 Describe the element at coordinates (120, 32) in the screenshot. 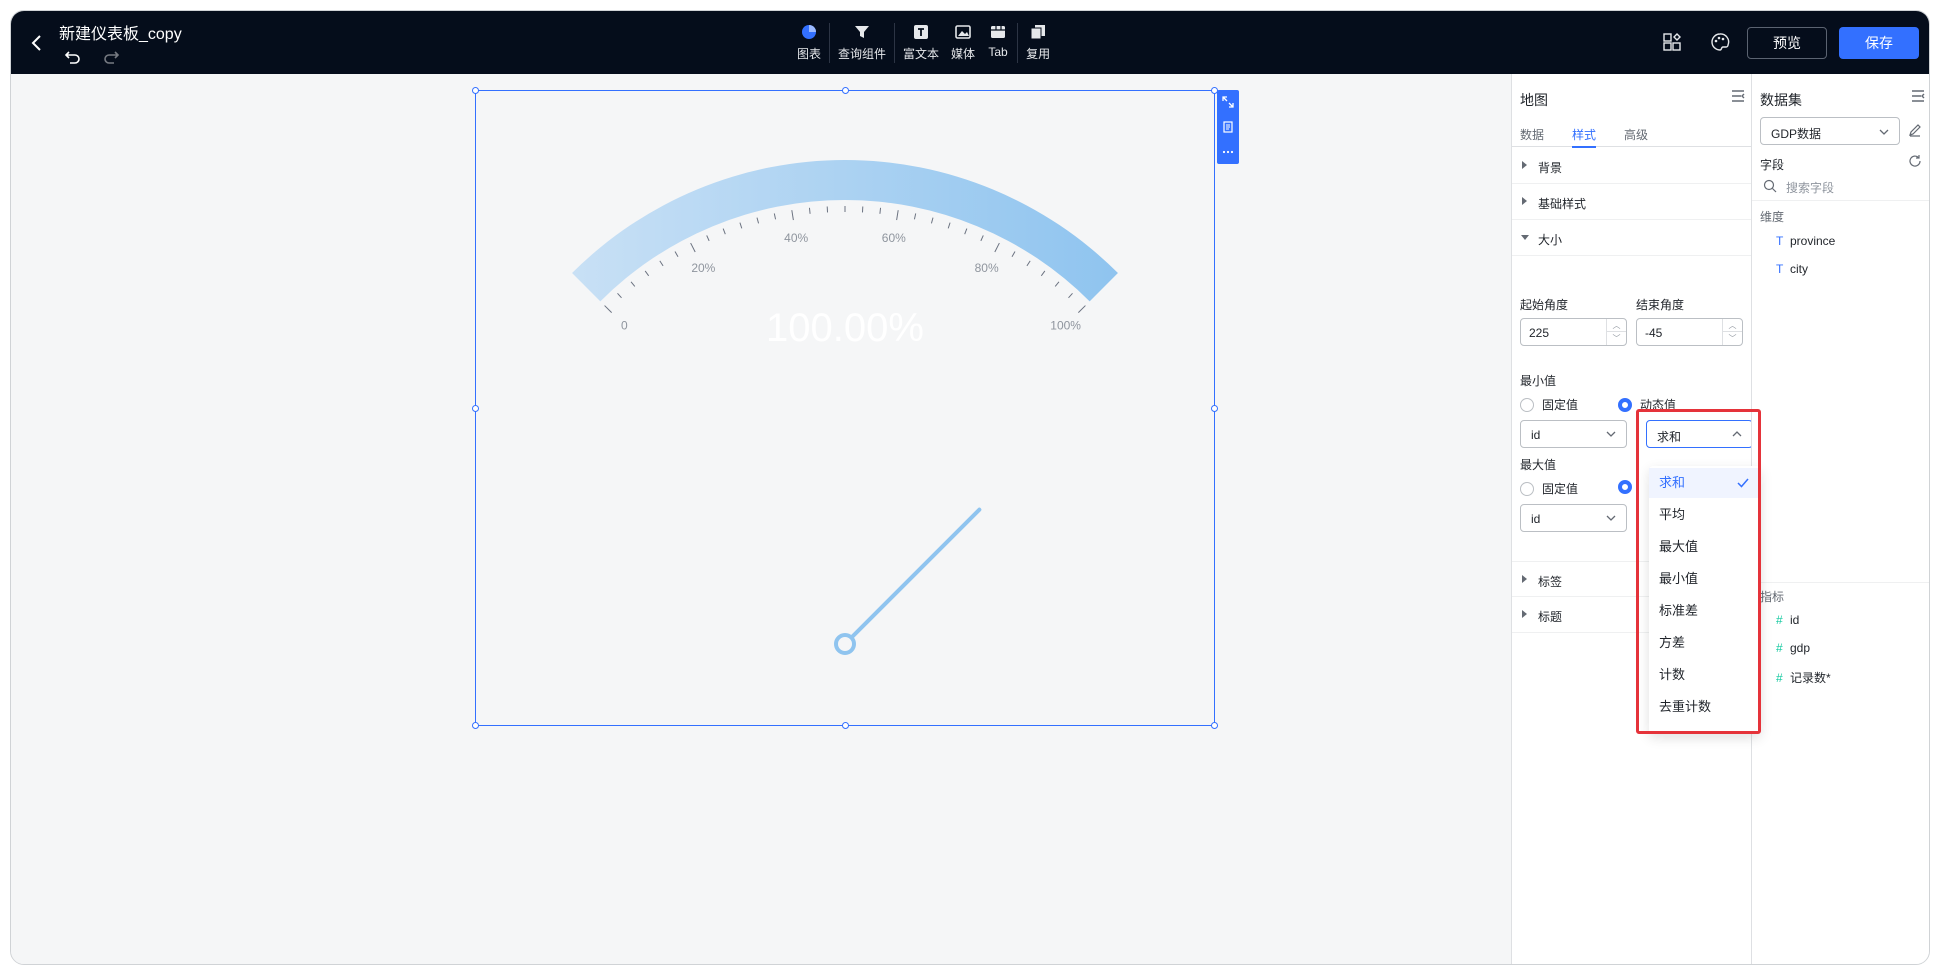

I see `dashboard-title: 新建仪表板_copy` at that location.